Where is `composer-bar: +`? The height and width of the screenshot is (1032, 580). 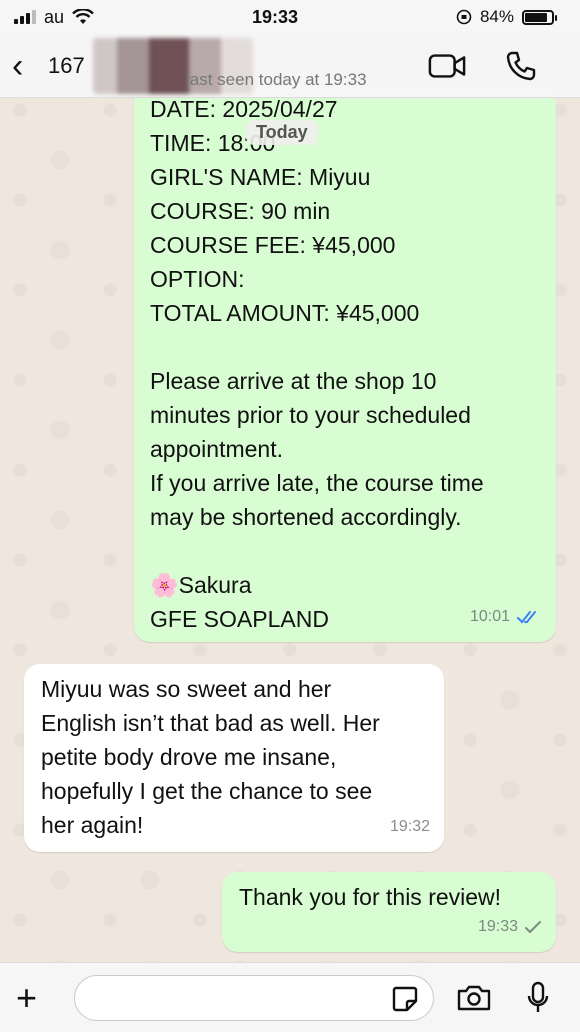 composer-bar: + is located at coordinates (290, 997).